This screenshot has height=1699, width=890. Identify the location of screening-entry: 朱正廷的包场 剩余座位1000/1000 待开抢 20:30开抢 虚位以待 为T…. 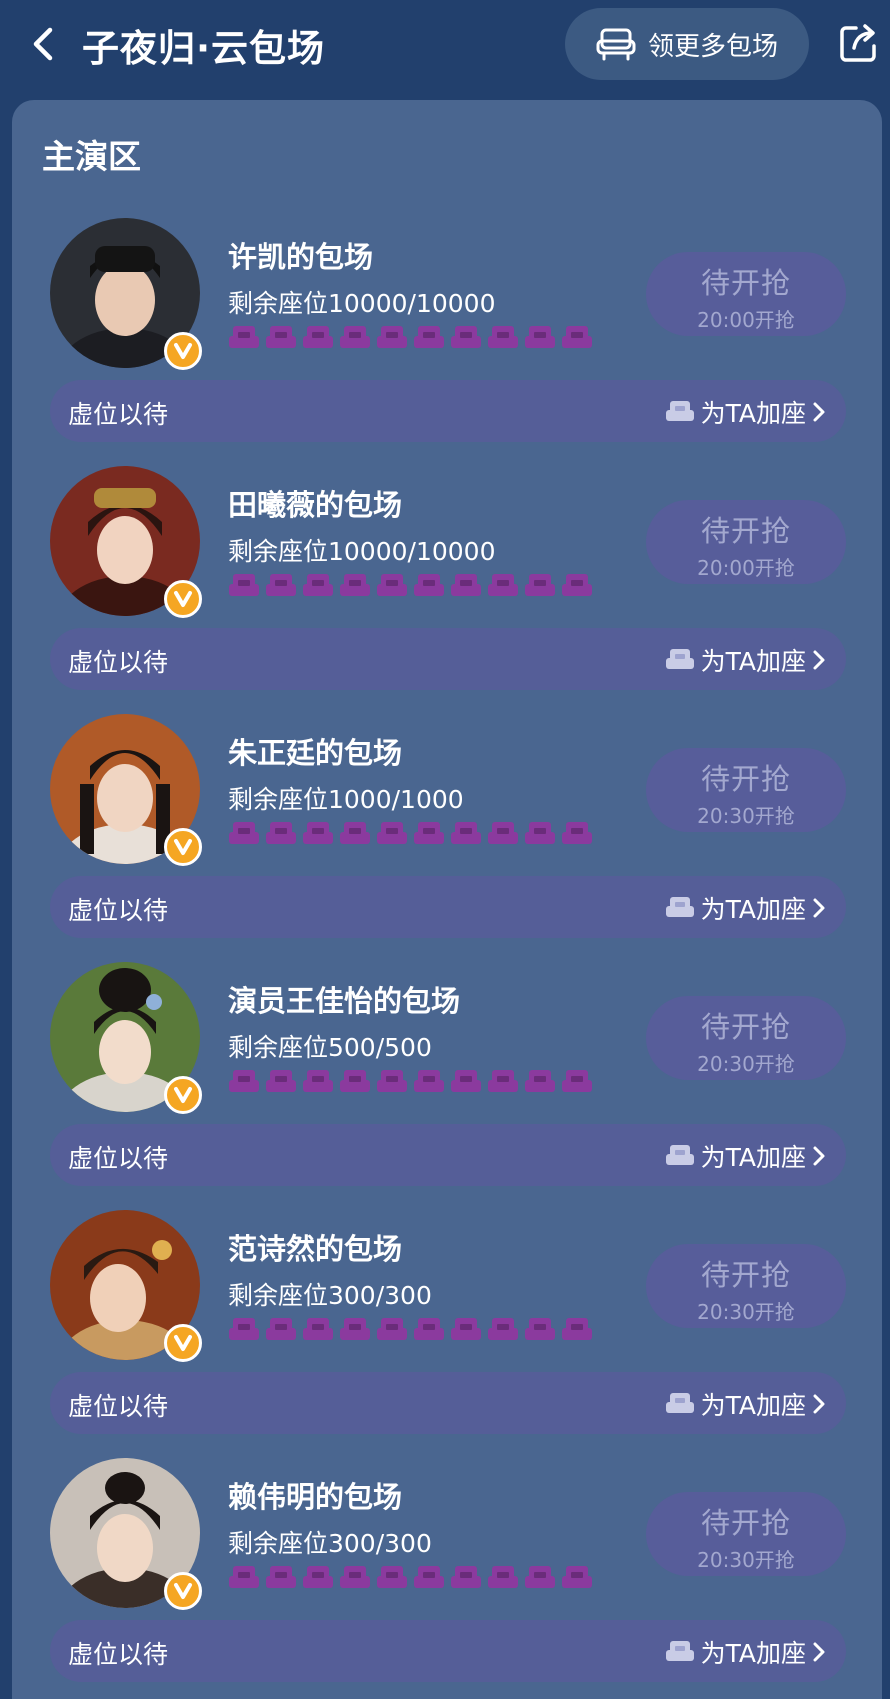
(447, 834).